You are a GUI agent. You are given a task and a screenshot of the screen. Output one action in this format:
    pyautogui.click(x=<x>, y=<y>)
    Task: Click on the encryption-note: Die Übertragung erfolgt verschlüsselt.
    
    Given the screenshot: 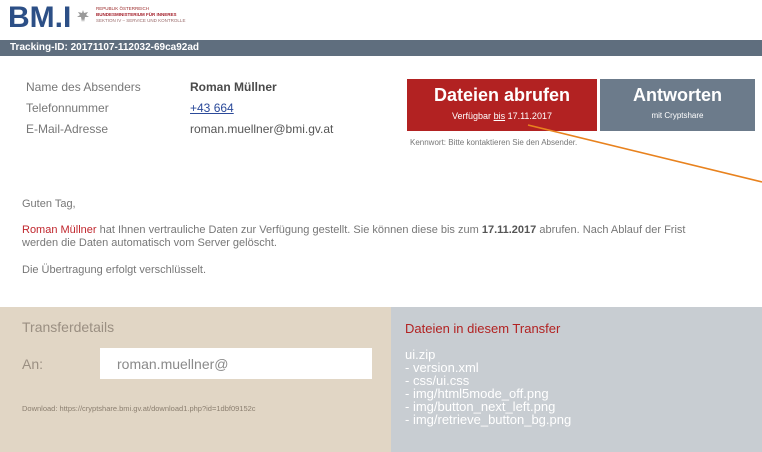 What is the action you would take?
    pyautogui.click(x=114, y=270)
    